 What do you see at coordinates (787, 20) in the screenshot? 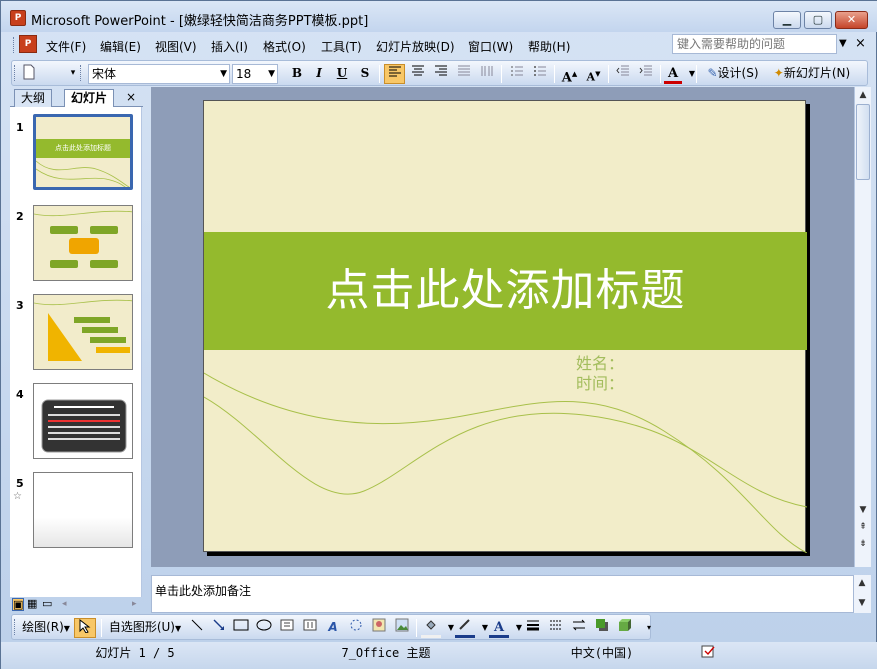
I see `minimize-button: ▁` at bounding box center [787, 20].